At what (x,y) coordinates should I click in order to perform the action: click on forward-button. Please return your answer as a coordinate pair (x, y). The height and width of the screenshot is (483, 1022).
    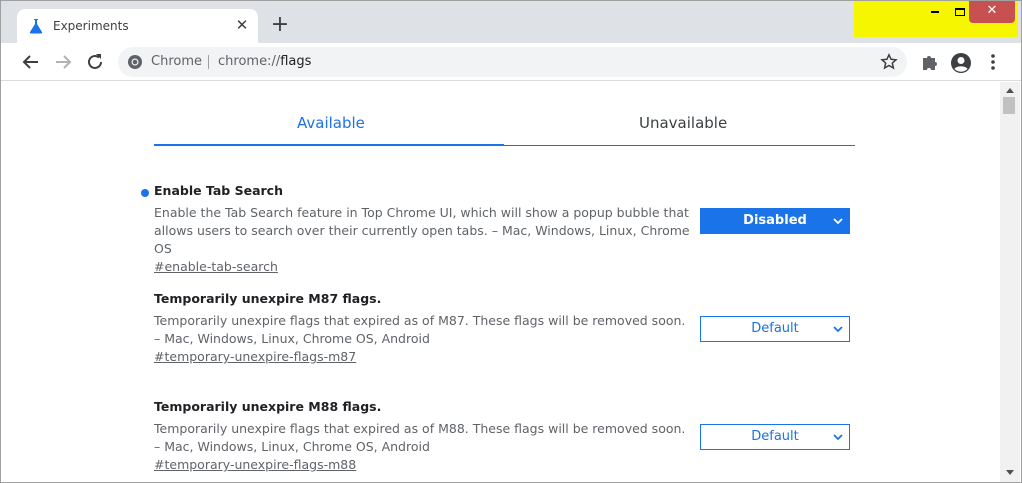
    Looking at the image, I should click on (63, 62).